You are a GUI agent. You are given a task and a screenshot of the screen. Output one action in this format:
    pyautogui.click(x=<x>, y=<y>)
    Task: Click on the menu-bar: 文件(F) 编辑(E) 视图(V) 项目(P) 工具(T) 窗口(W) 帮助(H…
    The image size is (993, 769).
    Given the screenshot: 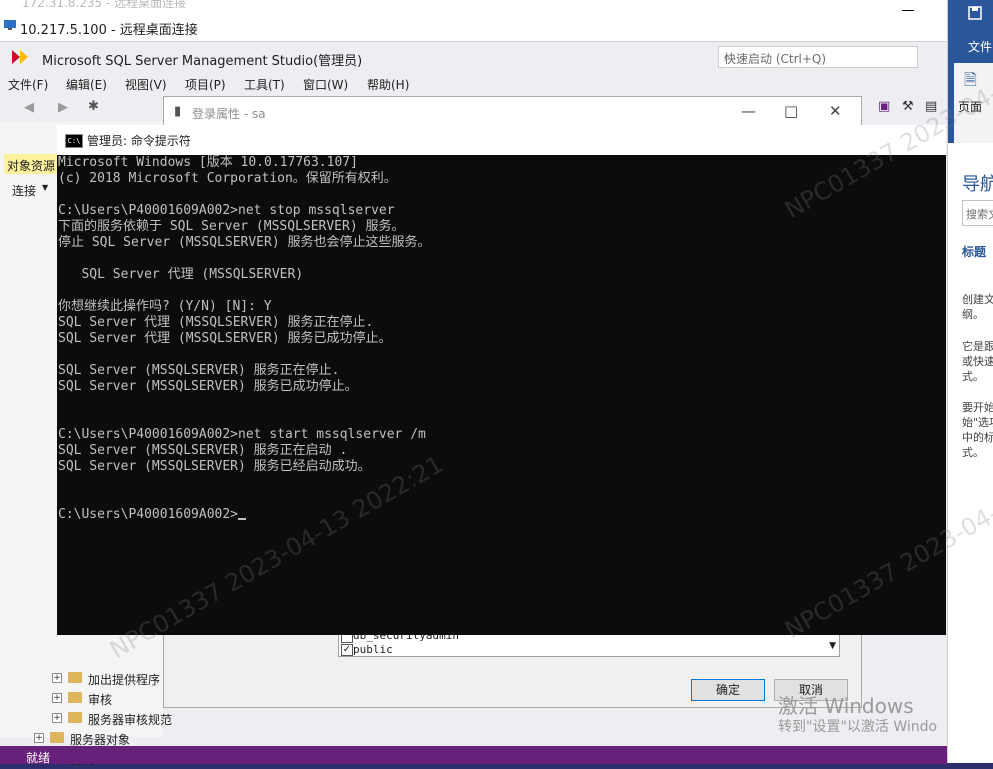 What is the action you would take?
    pyautogui.click(x=473, y=83)
    